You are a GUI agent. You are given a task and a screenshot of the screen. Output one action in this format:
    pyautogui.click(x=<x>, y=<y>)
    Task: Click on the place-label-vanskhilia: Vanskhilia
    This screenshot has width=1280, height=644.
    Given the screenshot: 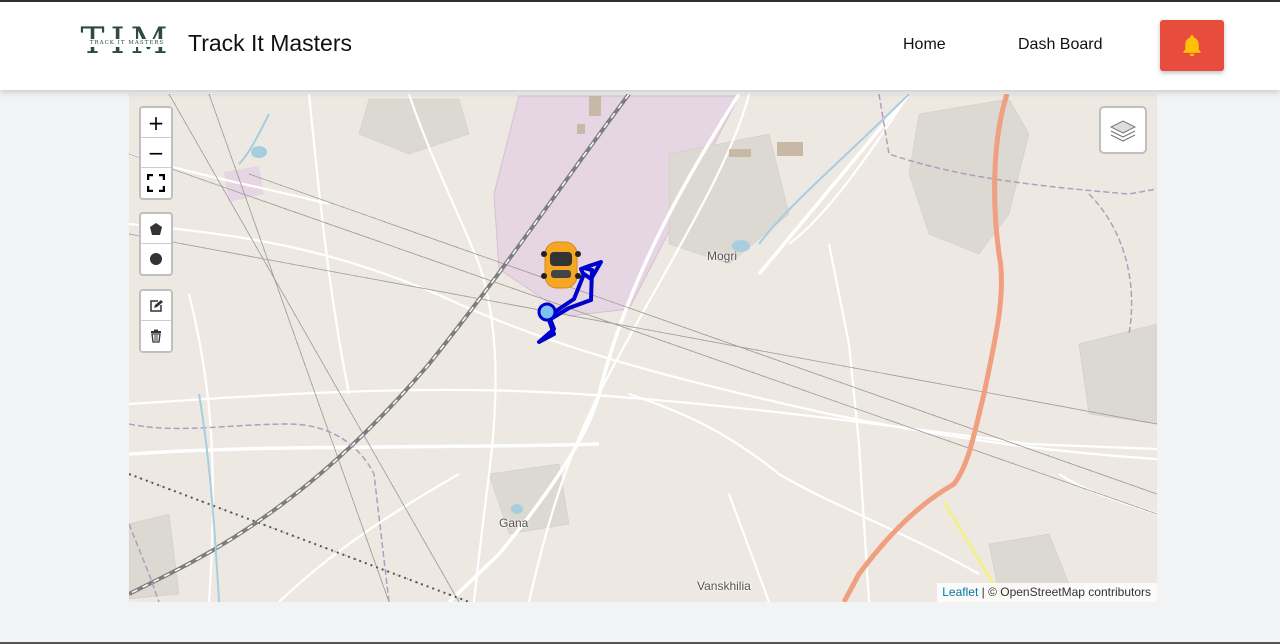 What is the action you would take?
    pyautogui.click(x=724, y=586)
    